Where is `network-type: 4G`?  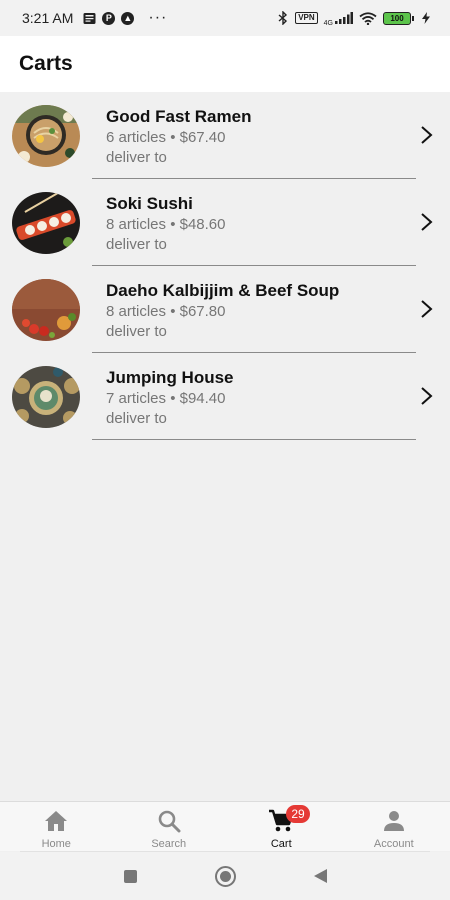 network-type: 4G is located at coordinates (328, 23).